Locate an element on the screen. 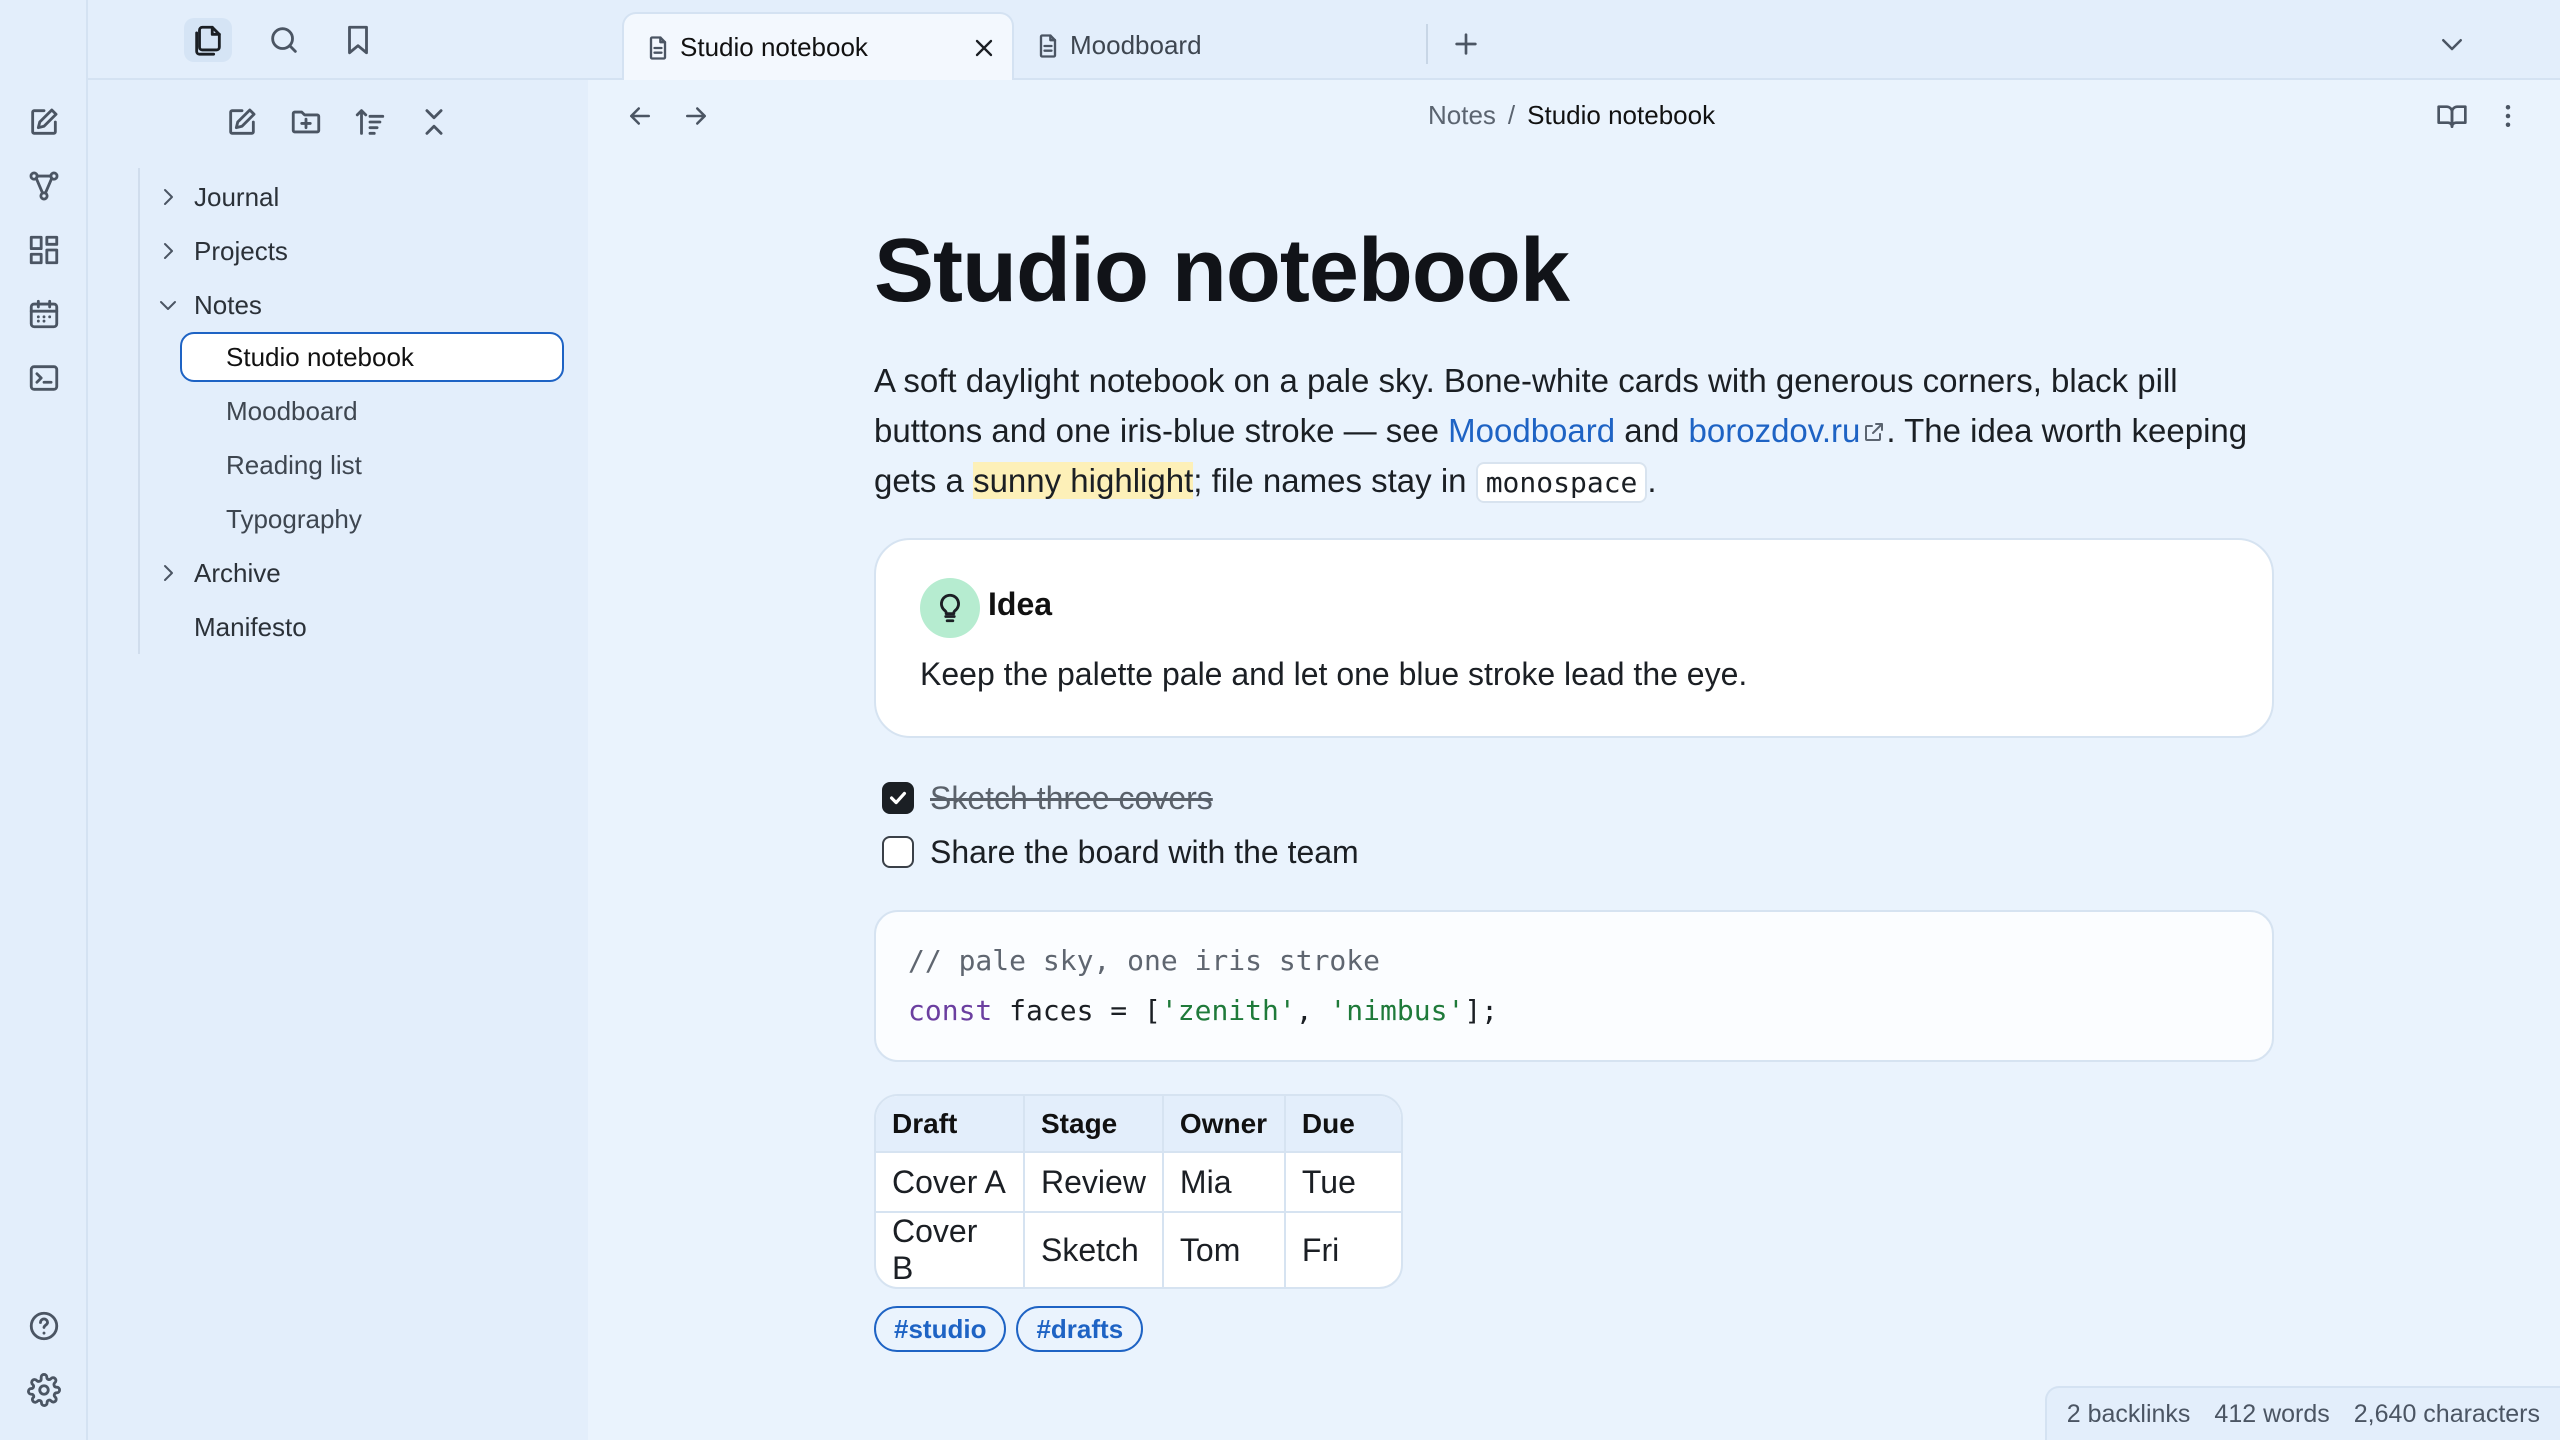 Image resolution: width=2560 pixels, height=1440 pixels. dashboard-icon is located at coordinates (44, 250).